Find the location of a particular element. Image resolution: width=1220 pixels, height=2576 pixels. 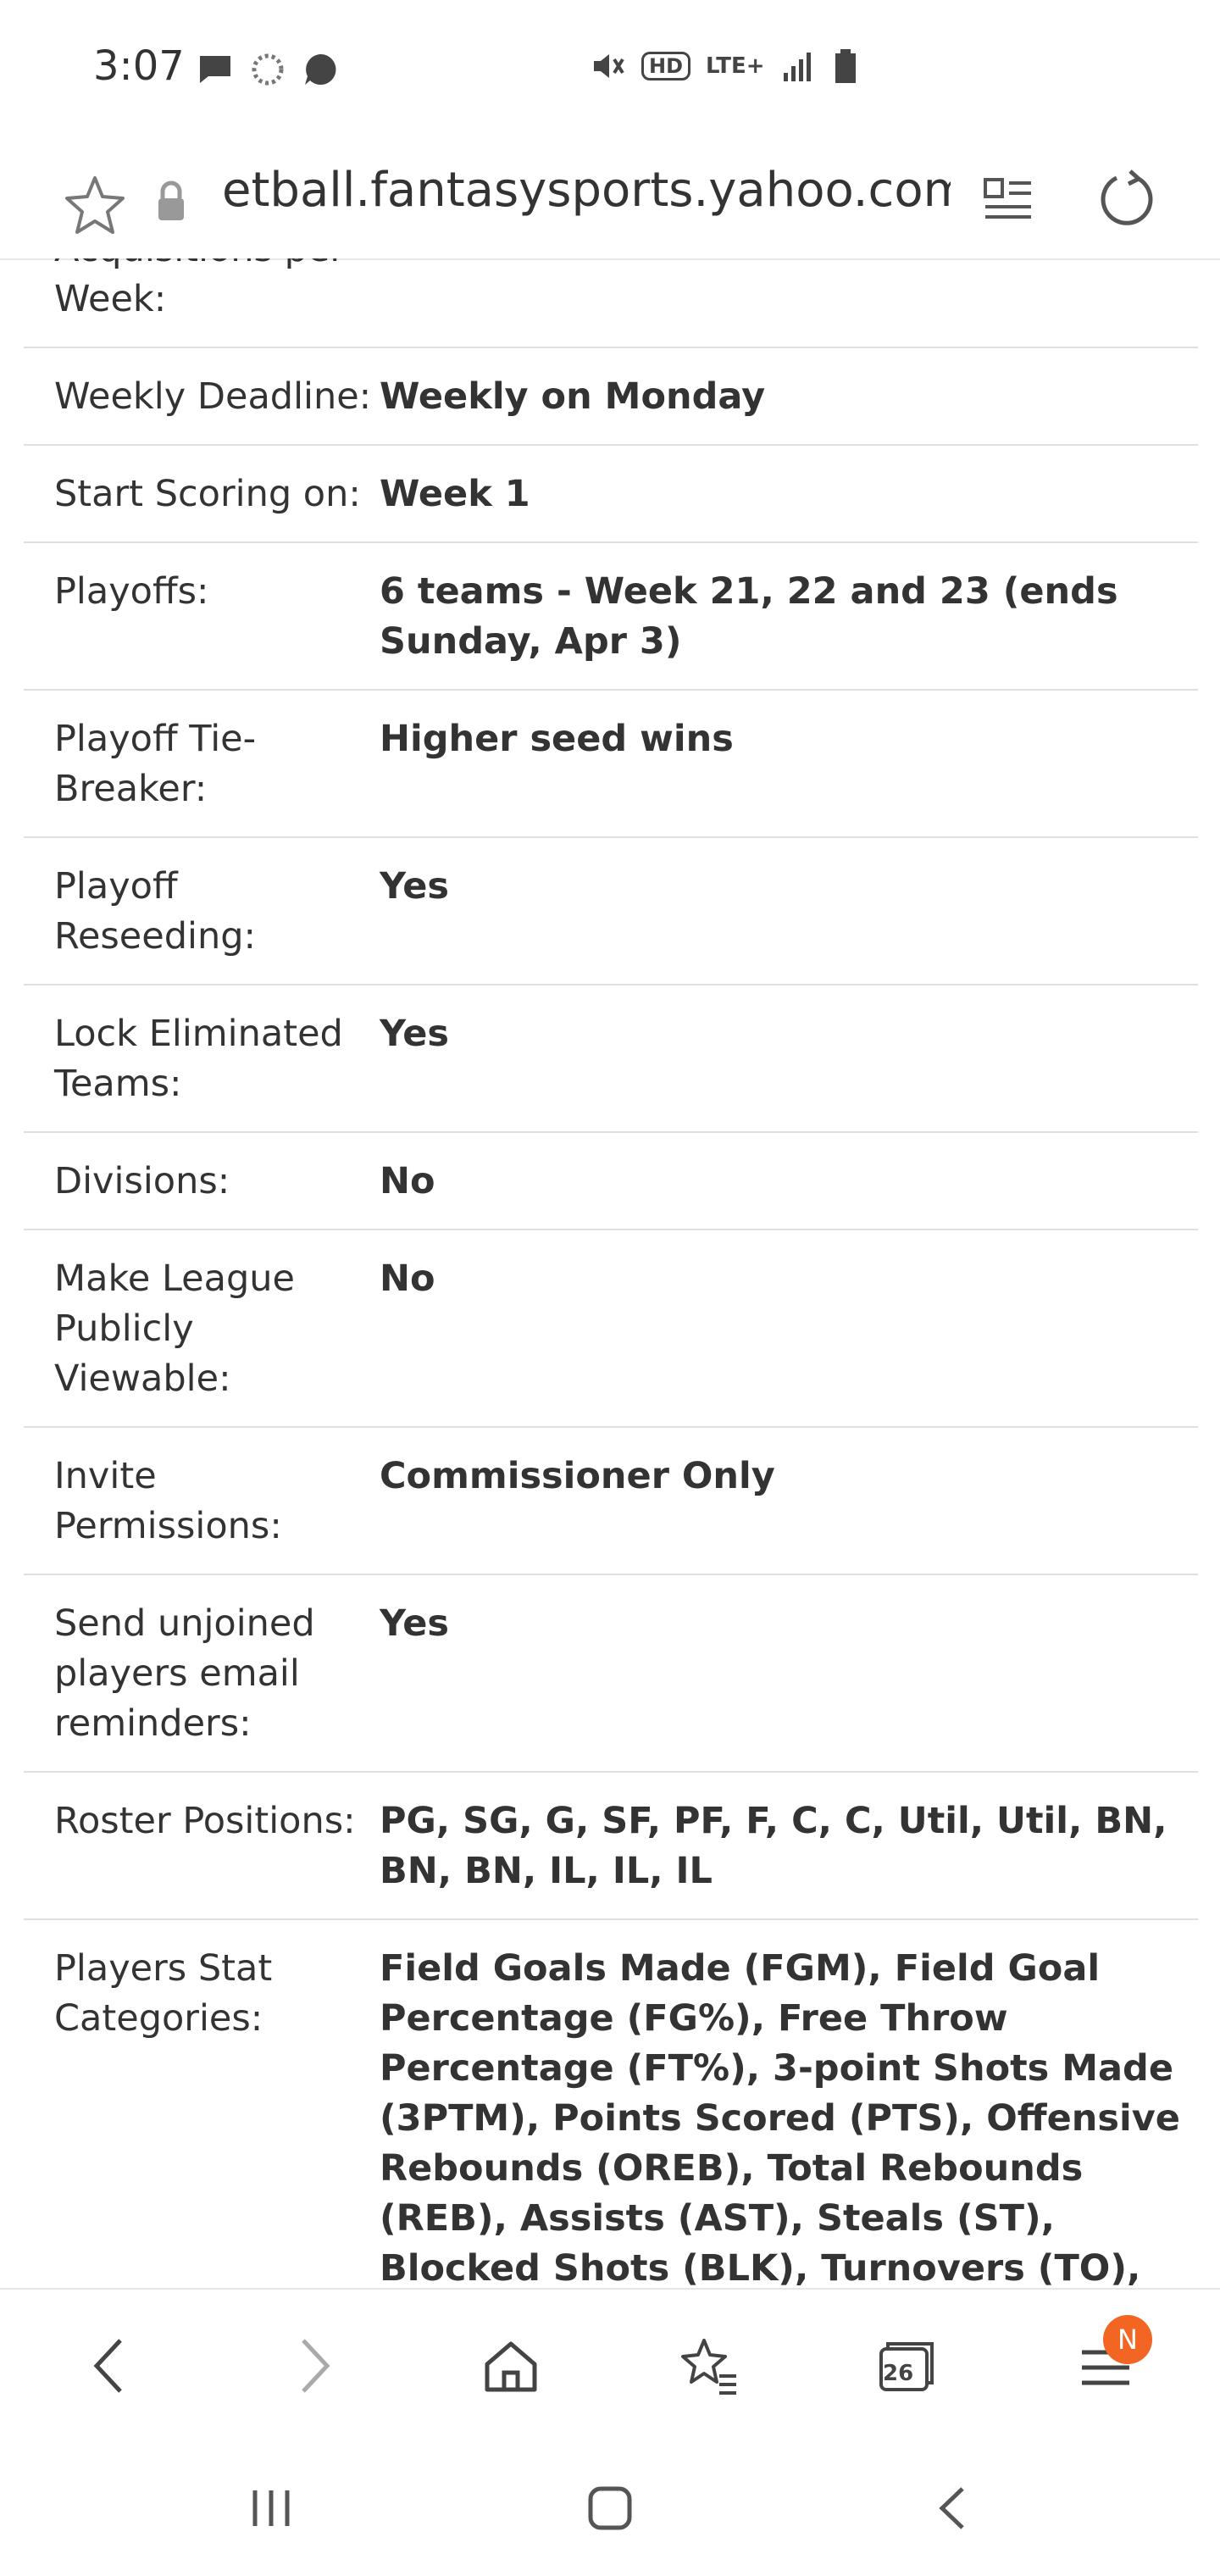

setting-value: Week 1 is located at coordinates (455, 494).